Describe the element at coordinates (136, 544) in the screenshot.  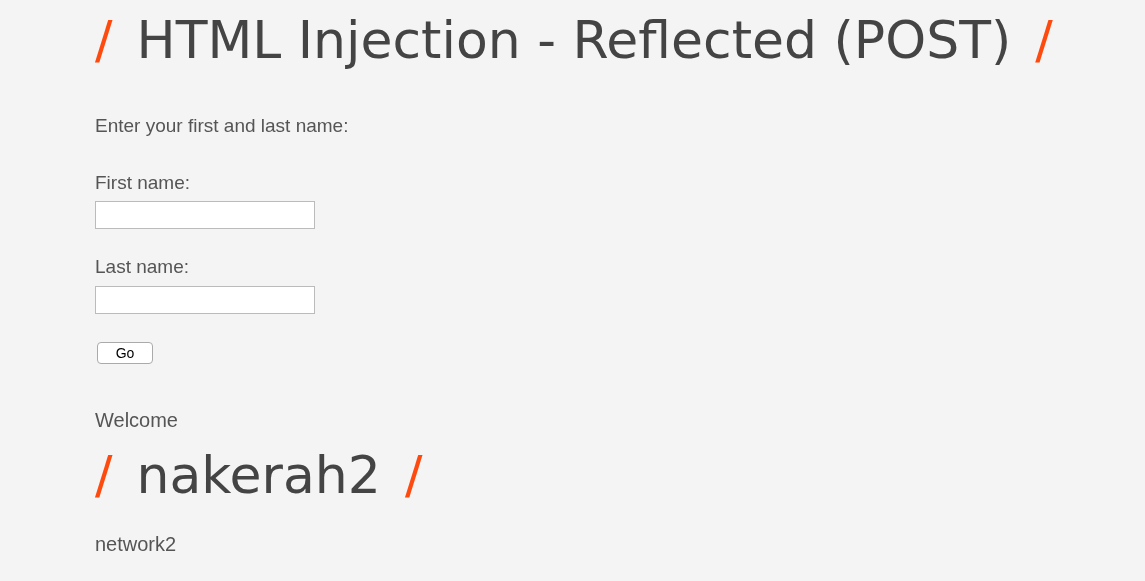
I see `injected-text: network2` at that location.